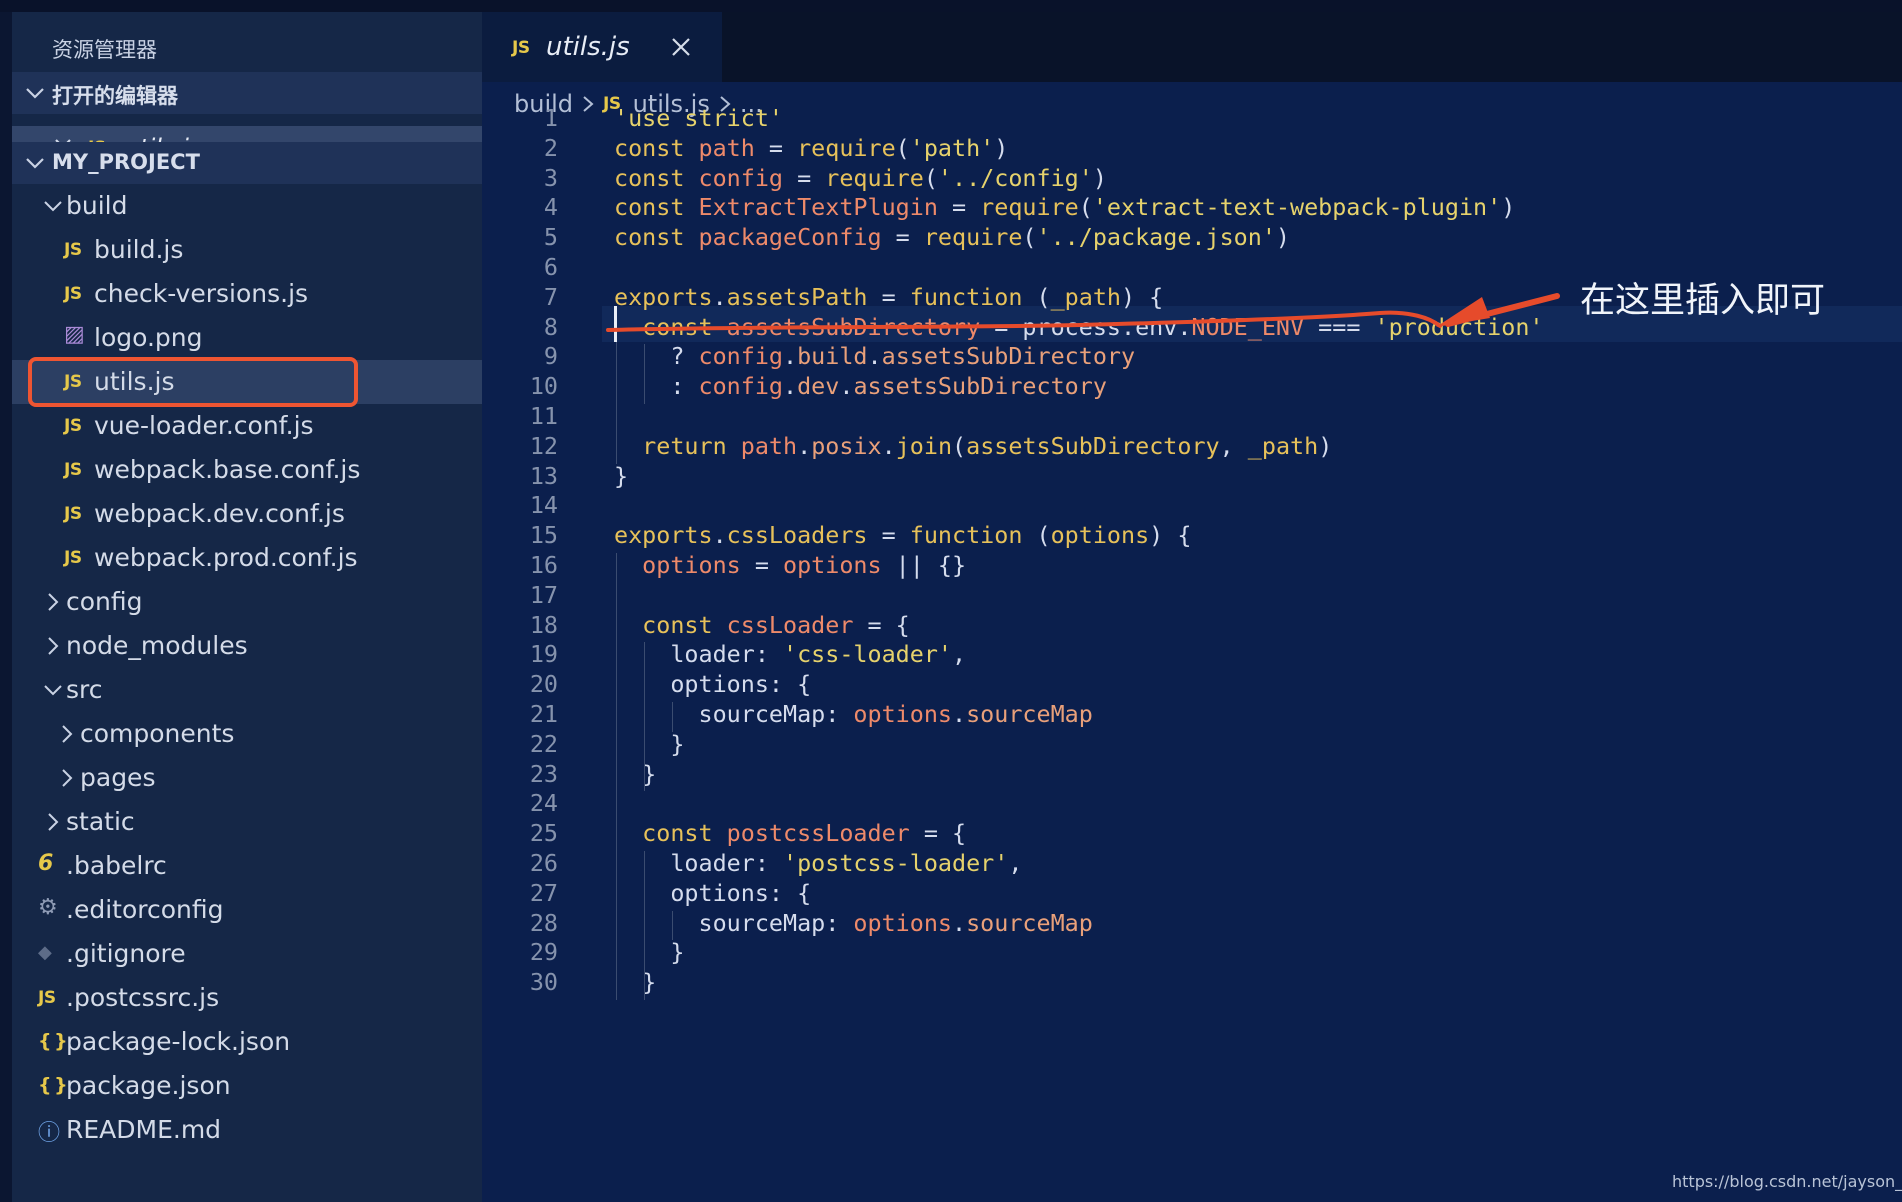 The image size is (1902, 1202). Describe the element at coordinates (1083, 312) in the screenshot. I see `annotation-arrow` at that location.